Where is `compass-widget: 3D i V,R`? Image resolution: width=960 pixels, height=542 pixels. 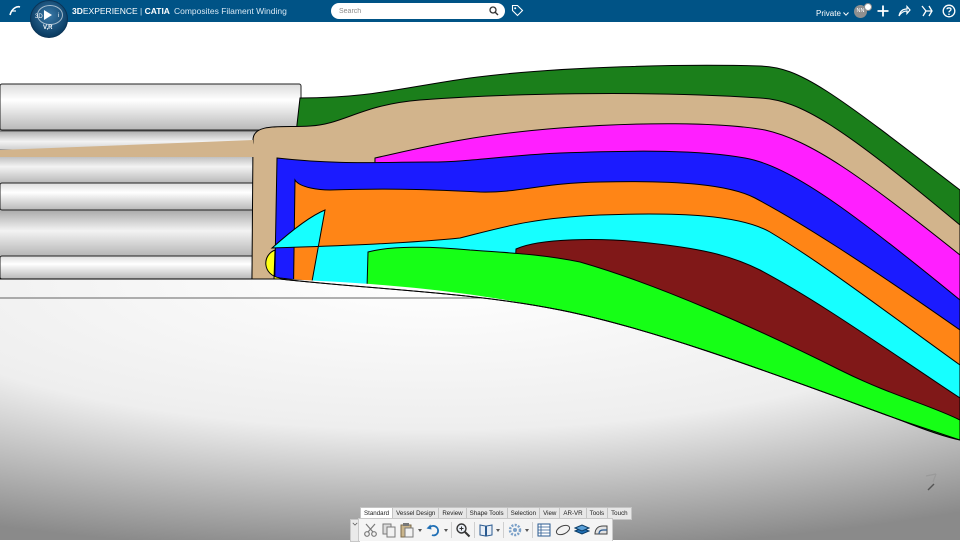
compass-widget: 3D i V,R is located at coordinates (49, 19).